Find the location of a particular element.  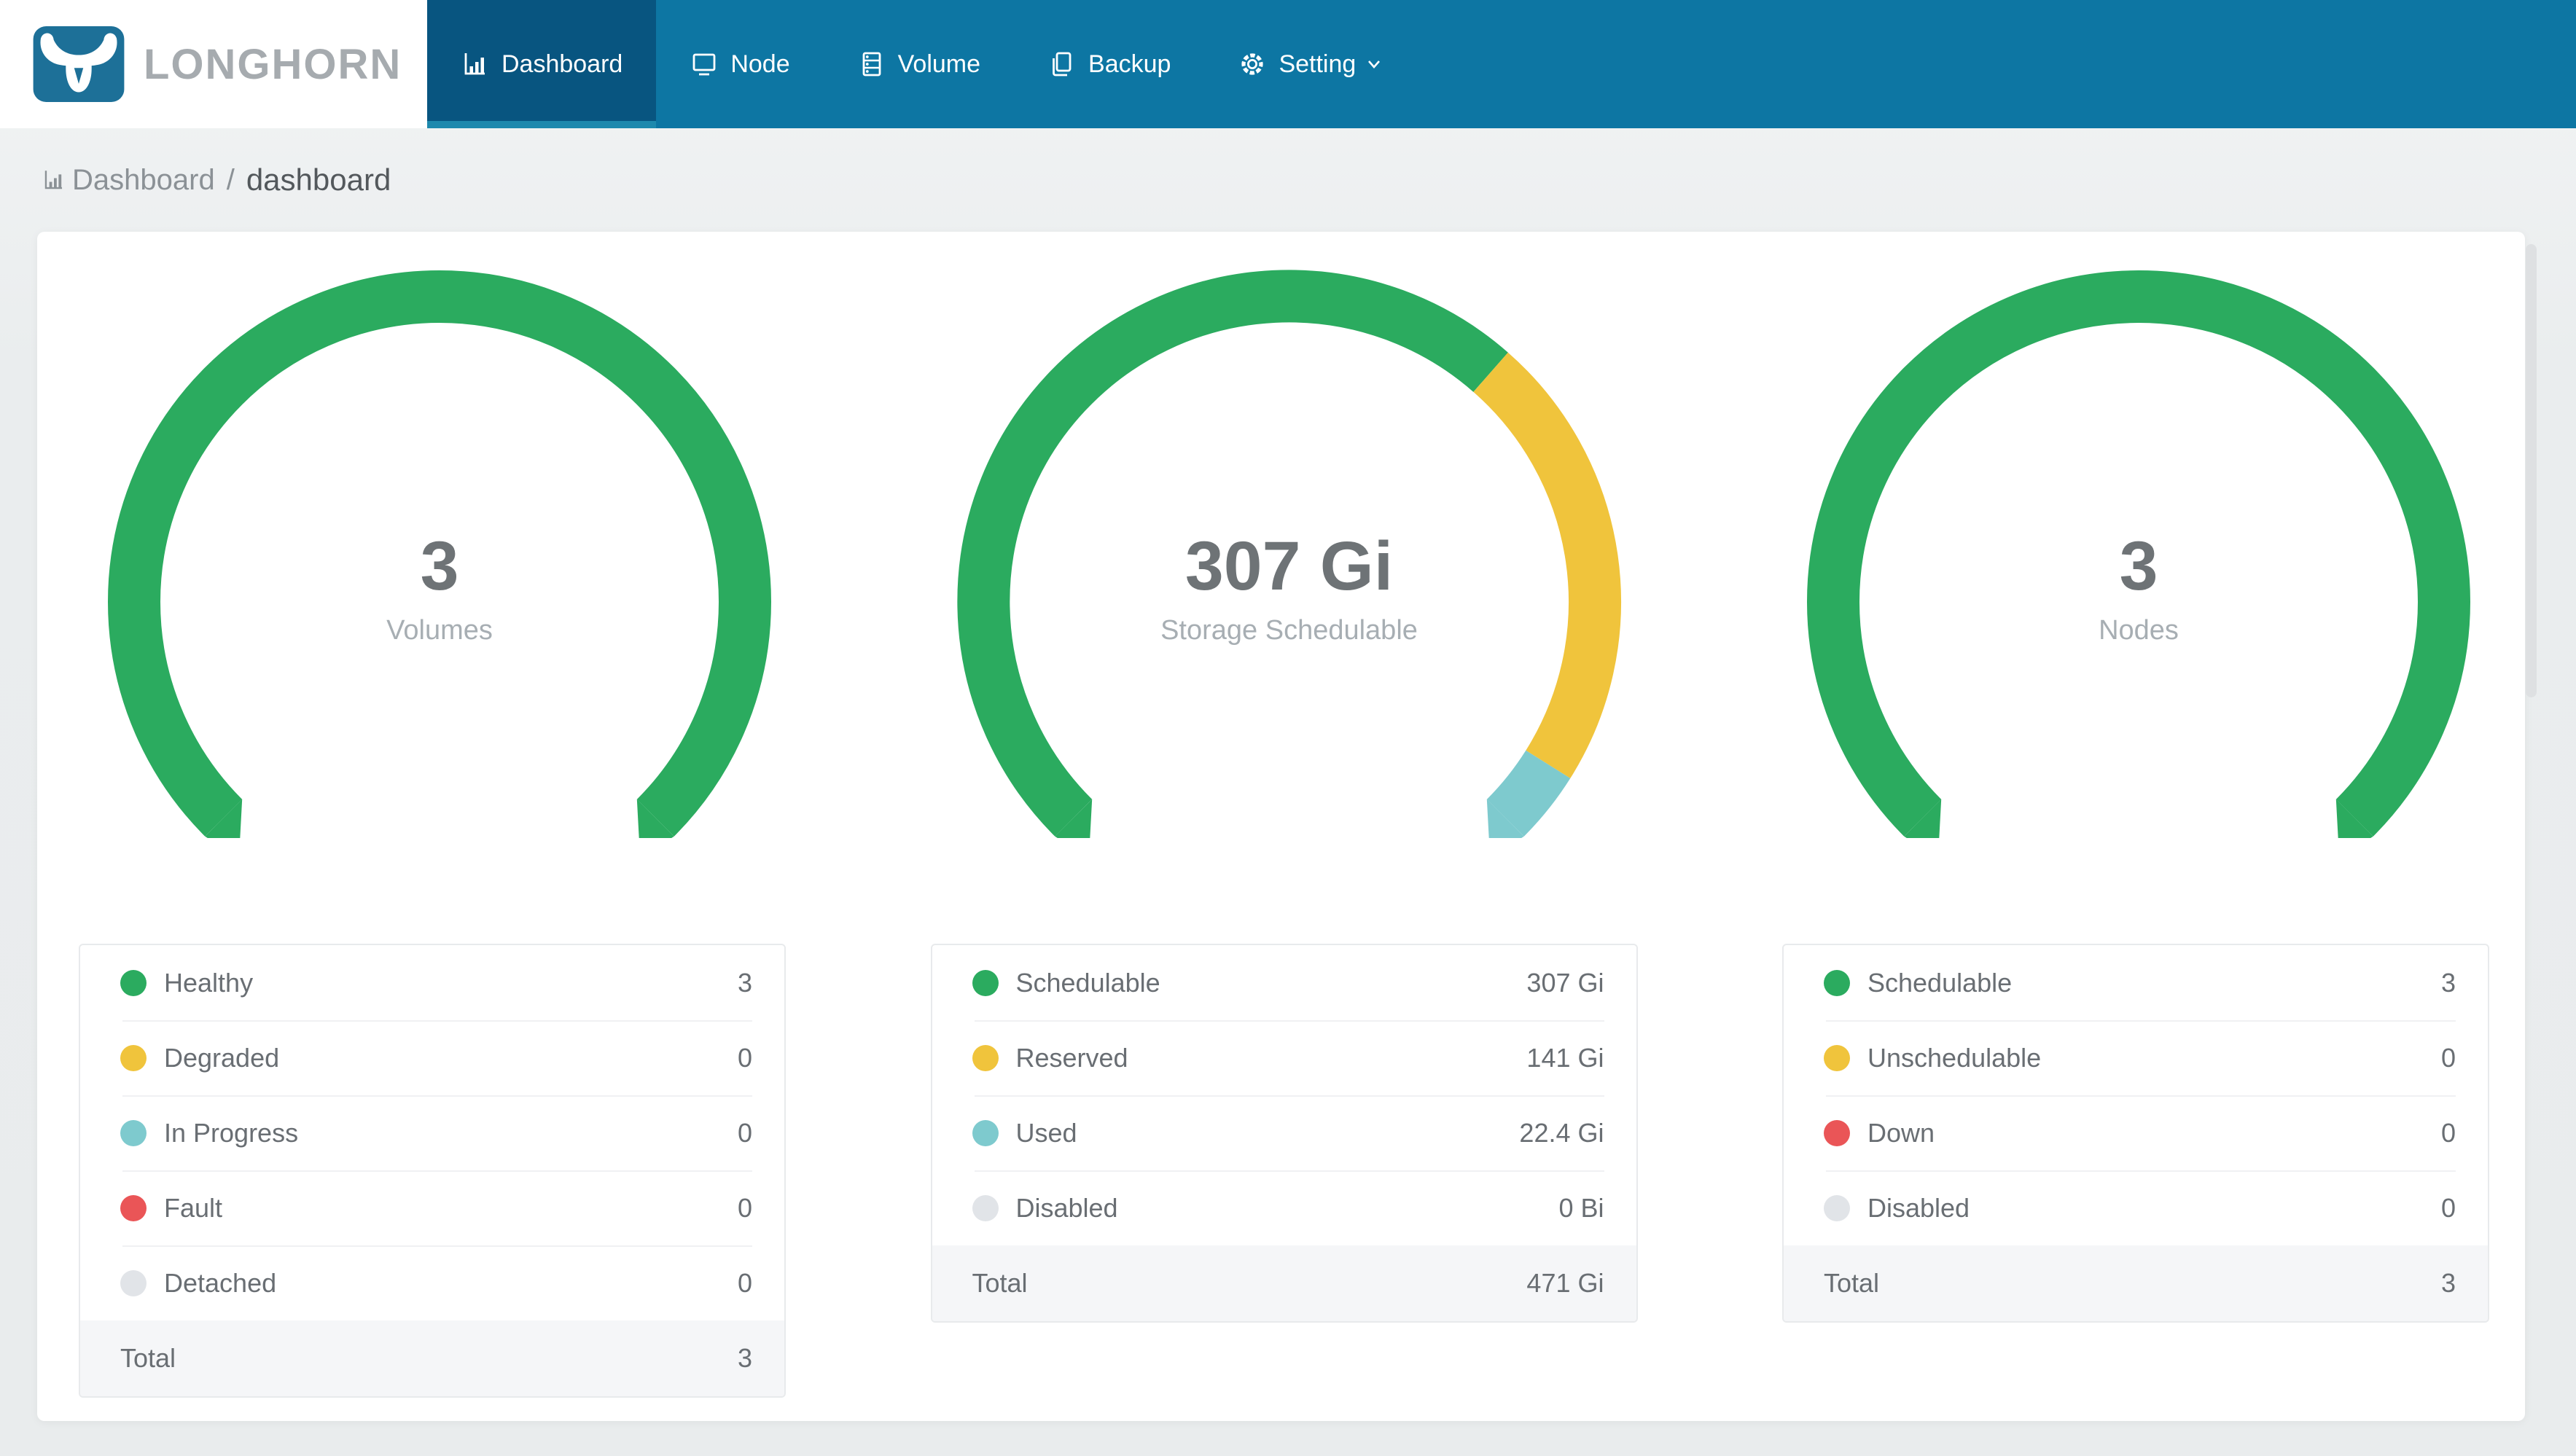

nodes-gauge-arc is located at coordinates (2138, 554).